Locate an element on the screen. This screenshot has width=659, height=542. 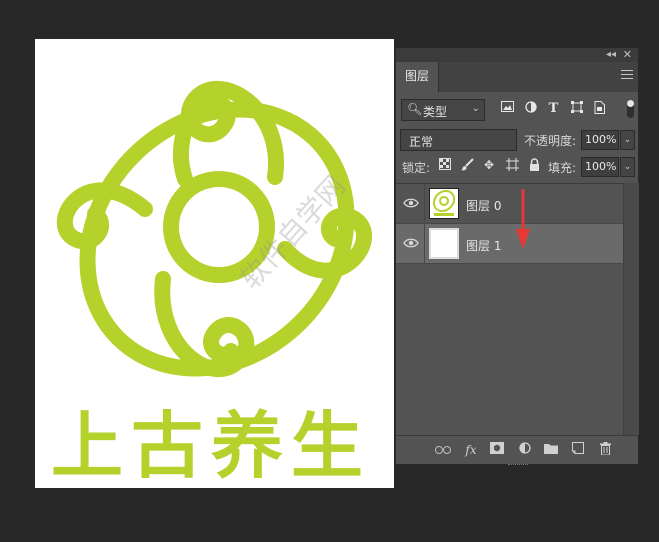
panel-tabbar: 图层 is located at coordinates (517, 77).